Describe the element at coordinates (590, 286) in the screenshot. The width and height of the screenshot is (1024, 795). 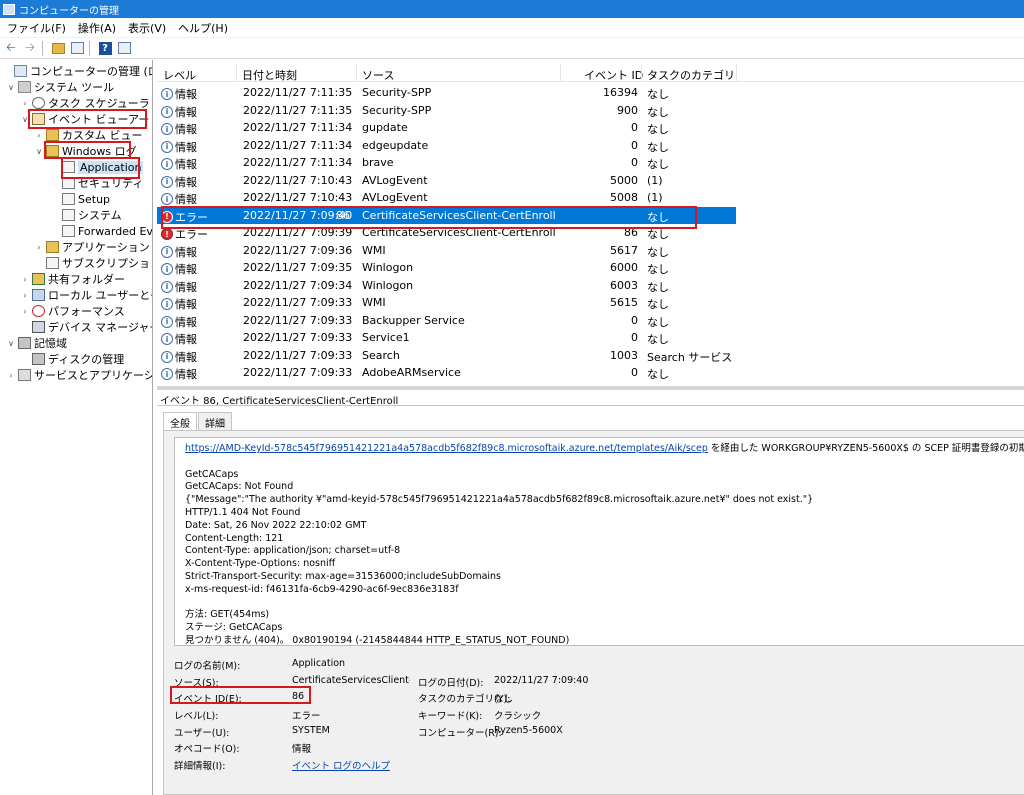
I see `event-row: i 情報 2022/11/27 7:09:34 Winlogon 6003 なし` at that location.